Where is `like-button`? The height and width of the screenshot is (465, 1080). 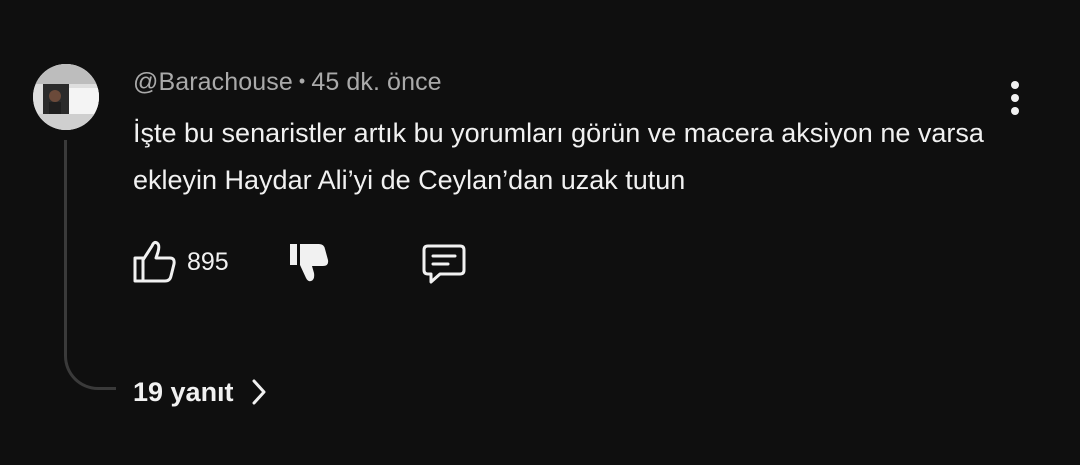
like-button is located at coordinates (156, 262).